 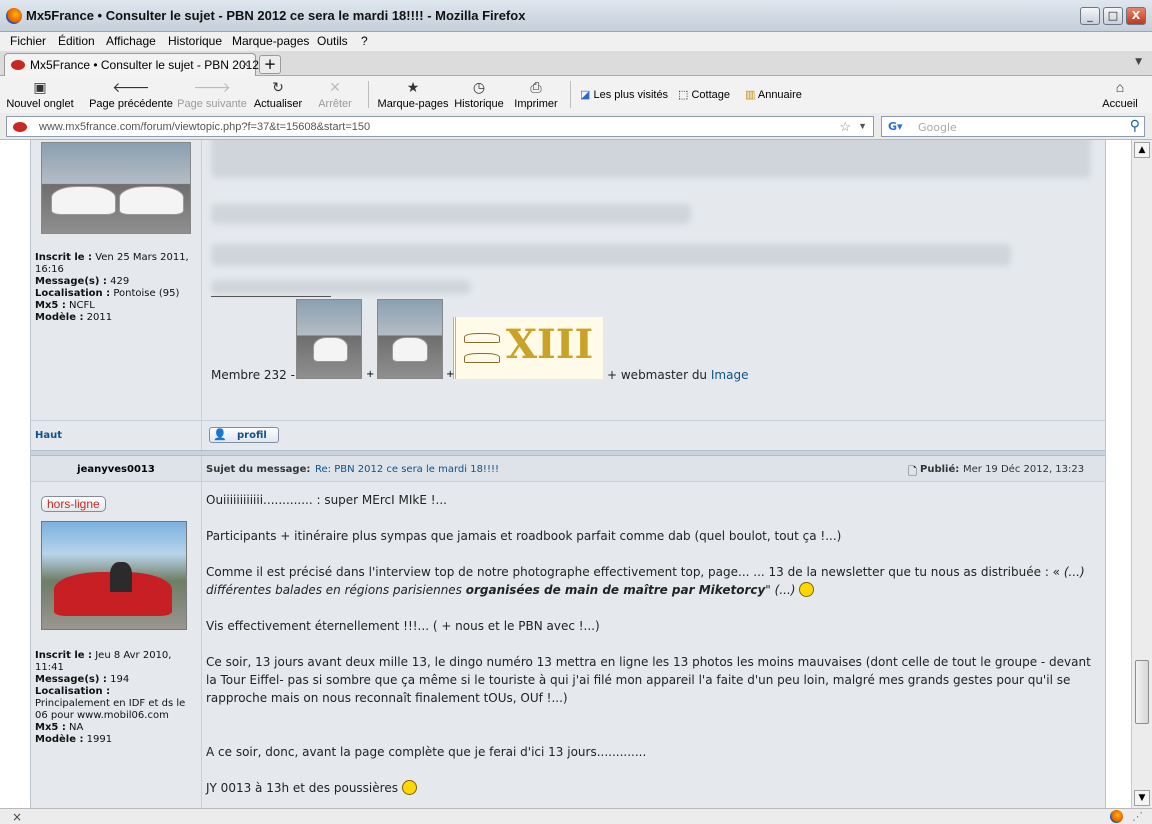 I want to click on search-input: G▾ Google ⚲, so click(x=1013, y=126).